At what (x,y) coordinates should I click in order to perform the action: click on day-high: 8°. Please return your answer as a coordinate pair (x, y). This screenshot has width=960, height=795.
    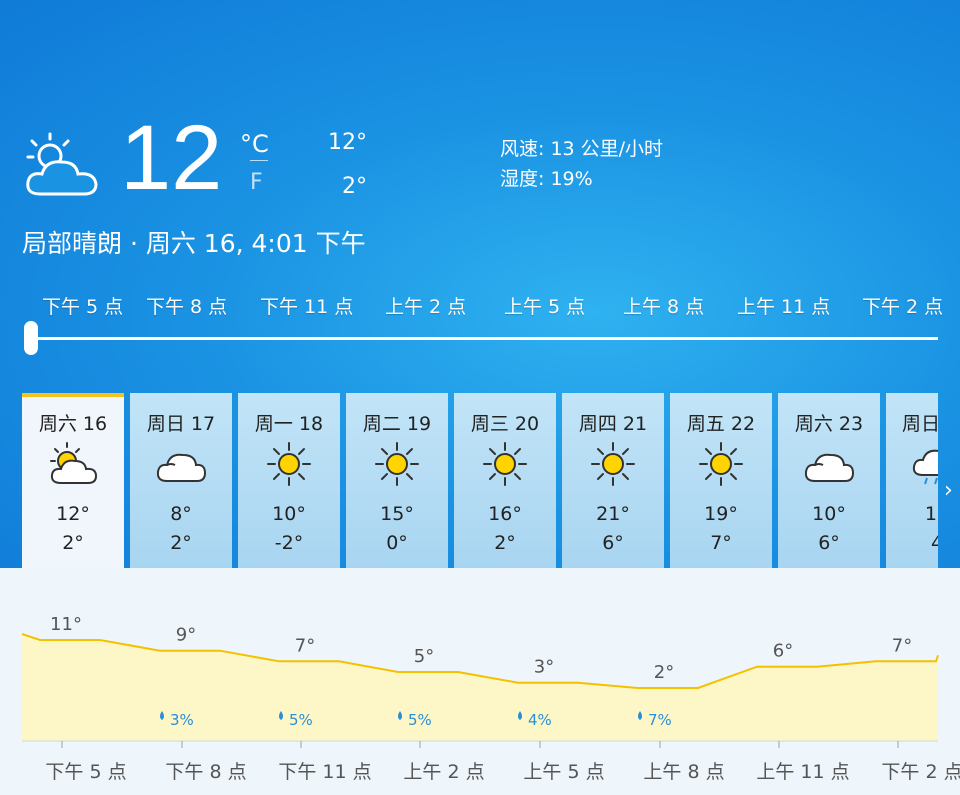
    Looking at the image, I should click on (181, 514).